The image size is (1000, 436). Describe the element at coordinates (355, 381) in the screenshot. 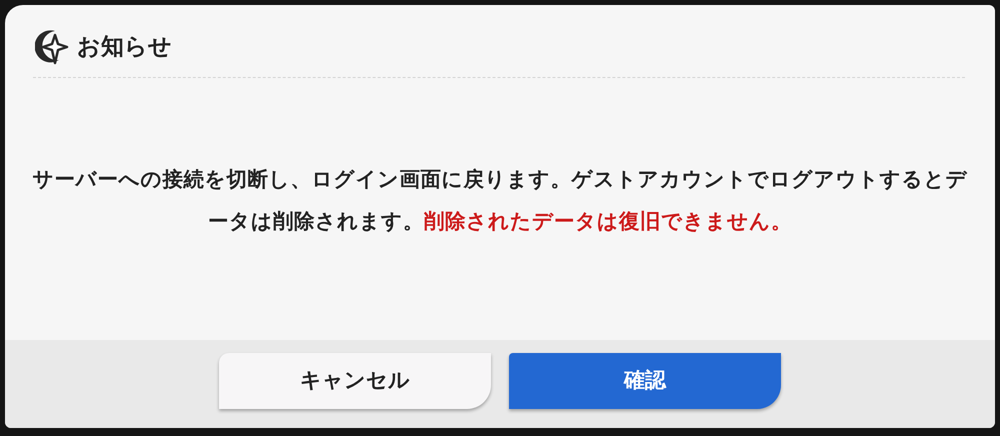

I see `cancel-button: キャンセル` at that location.